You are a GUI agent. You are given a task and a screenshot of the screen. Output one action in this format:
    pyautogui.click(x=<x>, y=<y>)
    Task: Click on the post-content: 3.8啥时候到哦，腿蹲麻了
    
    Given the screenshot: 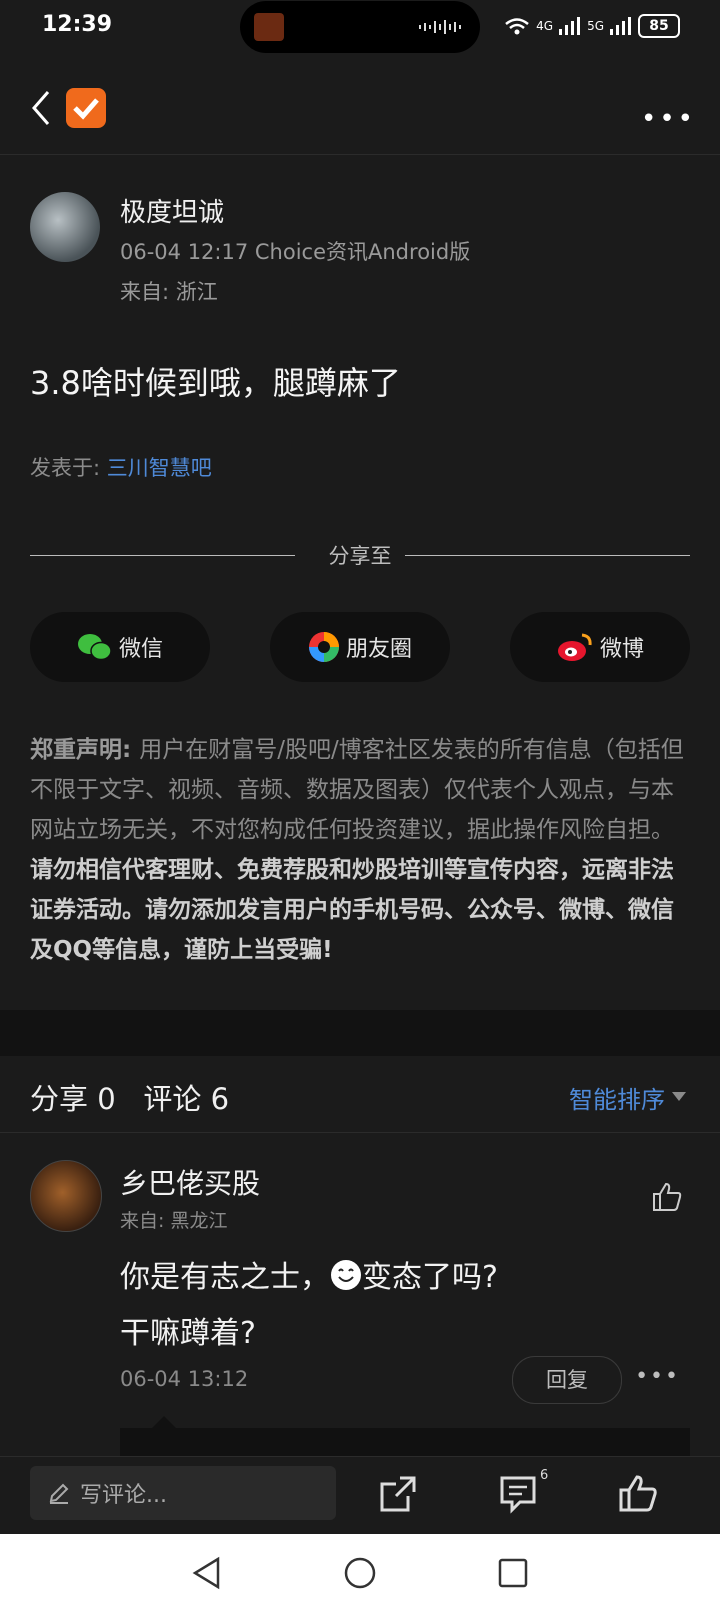 What is the action you would take?
    pyautogui.click(x=215, y=383)
    